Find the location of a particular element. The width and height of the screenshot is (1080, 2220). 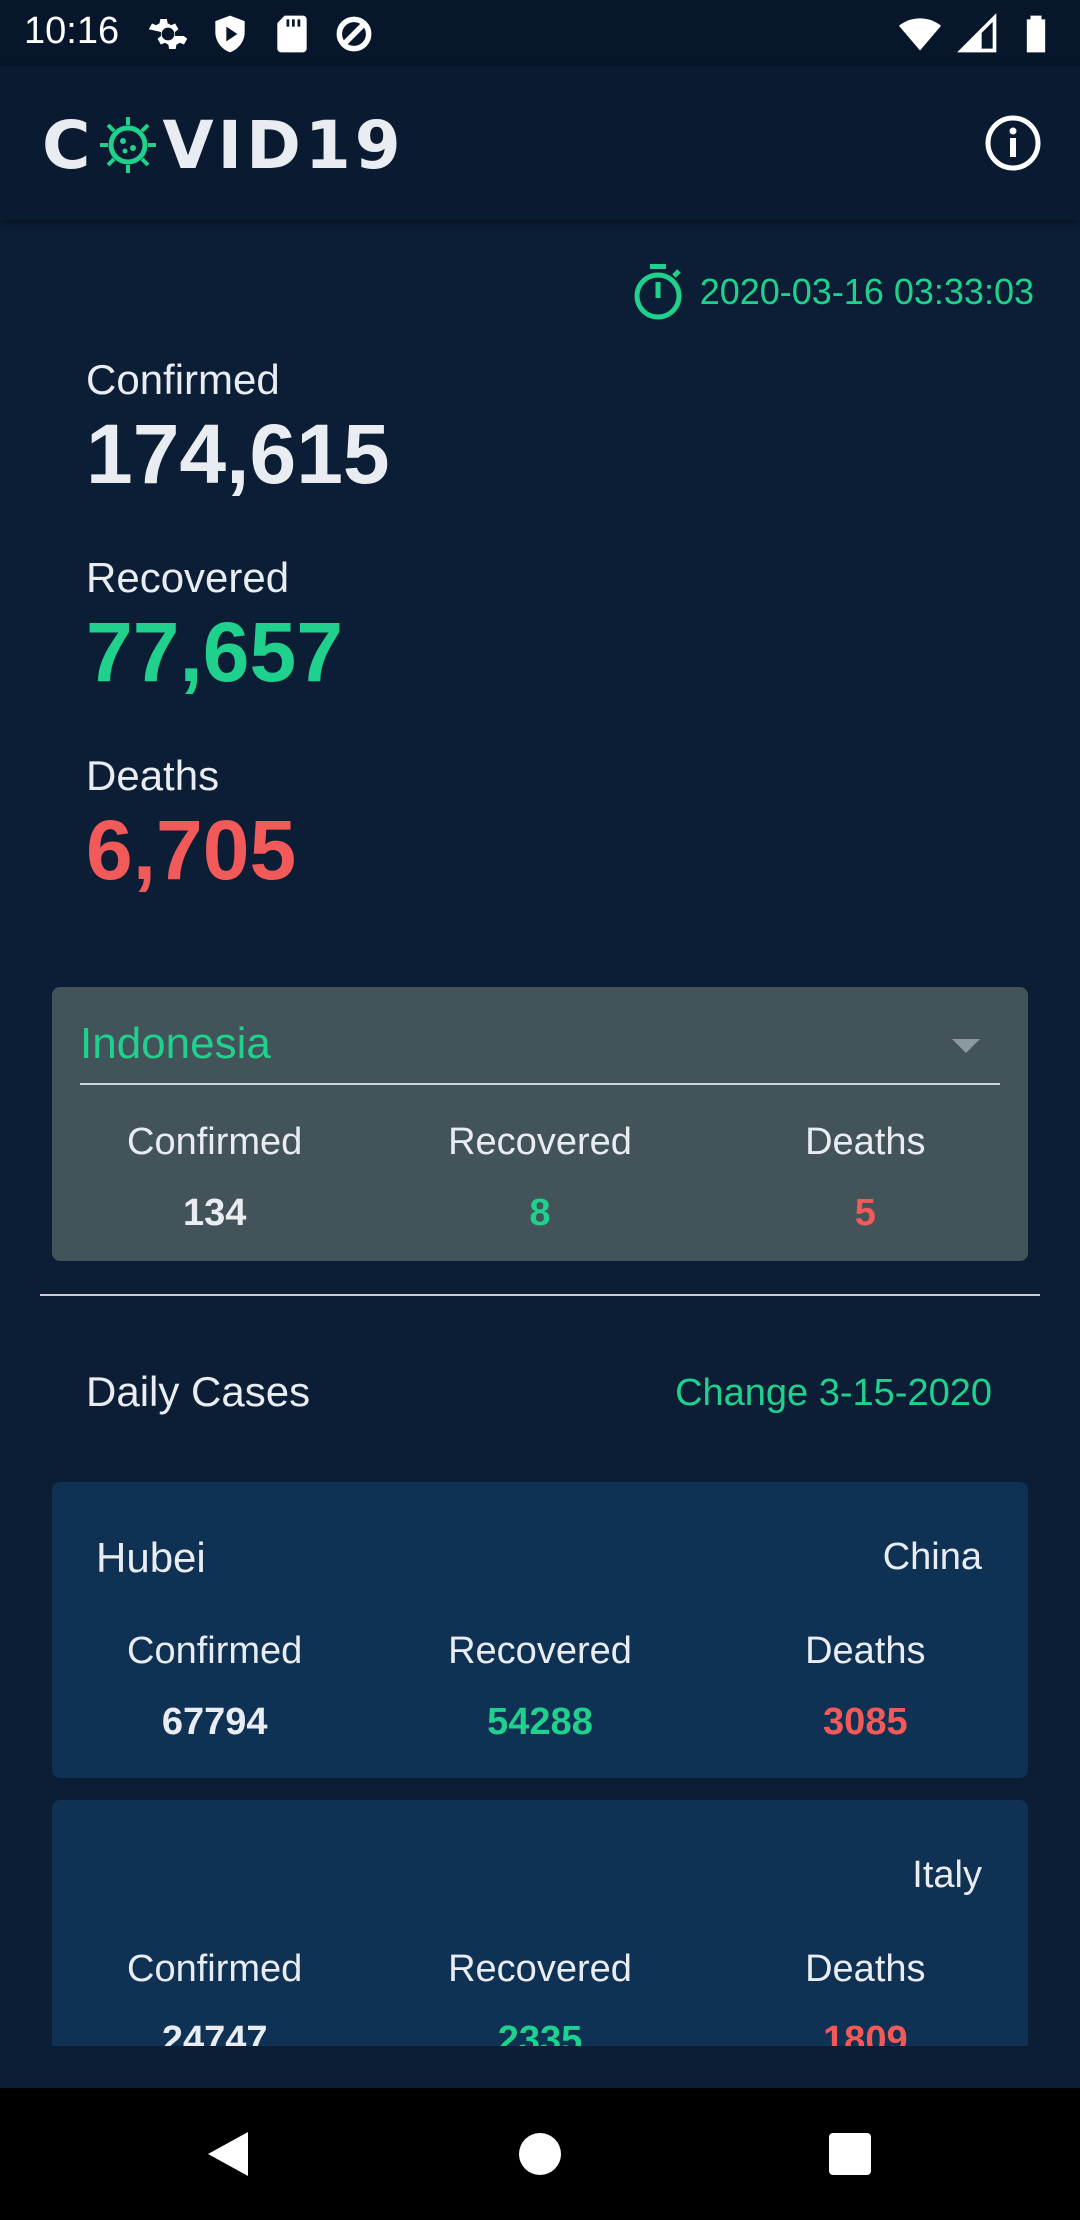

case-recovered-value: 54288 is located at coordinates (540, 1722).